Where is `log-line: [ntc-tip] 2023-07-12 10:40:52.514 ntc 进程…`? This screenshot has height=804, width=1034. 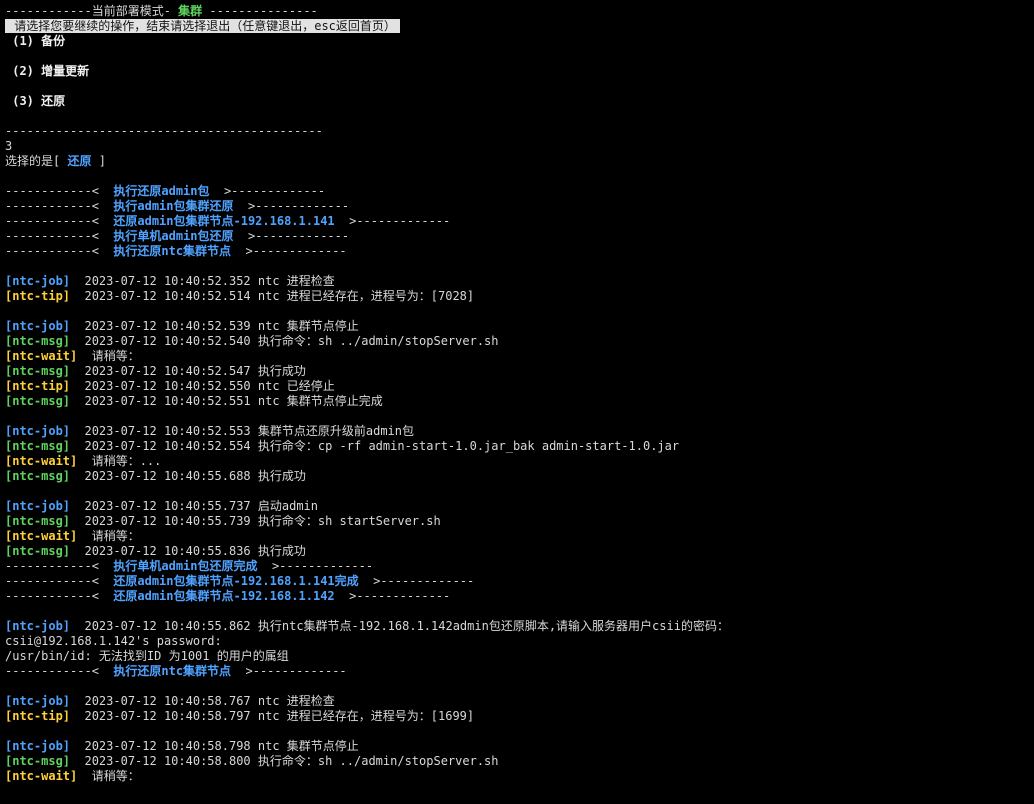 log-line: [ntc-tip] 2023-07-12 10:40:52.514 ntc 进程… is located at coordinates (519, 296).